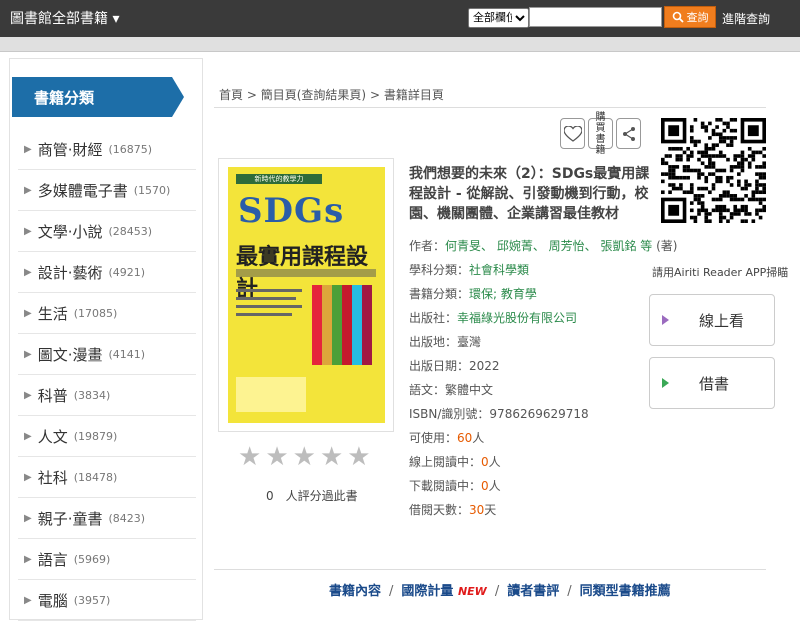 Image resolution: width=800 pixels, height=621 pixels. I want to click on library-menu-label: 圖書館全部書籍, so click(59, 19).